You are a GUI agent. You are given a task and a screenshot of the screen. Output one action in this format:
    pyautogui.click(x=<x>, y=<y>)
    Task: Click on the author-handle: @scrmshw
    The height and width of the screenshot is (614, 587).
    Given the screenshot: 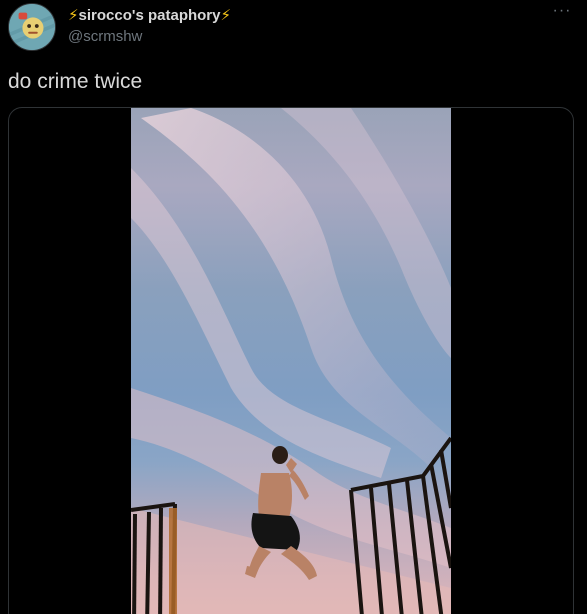 What is the action you would take?
    pyautogui.click(x=149, y=37)
    